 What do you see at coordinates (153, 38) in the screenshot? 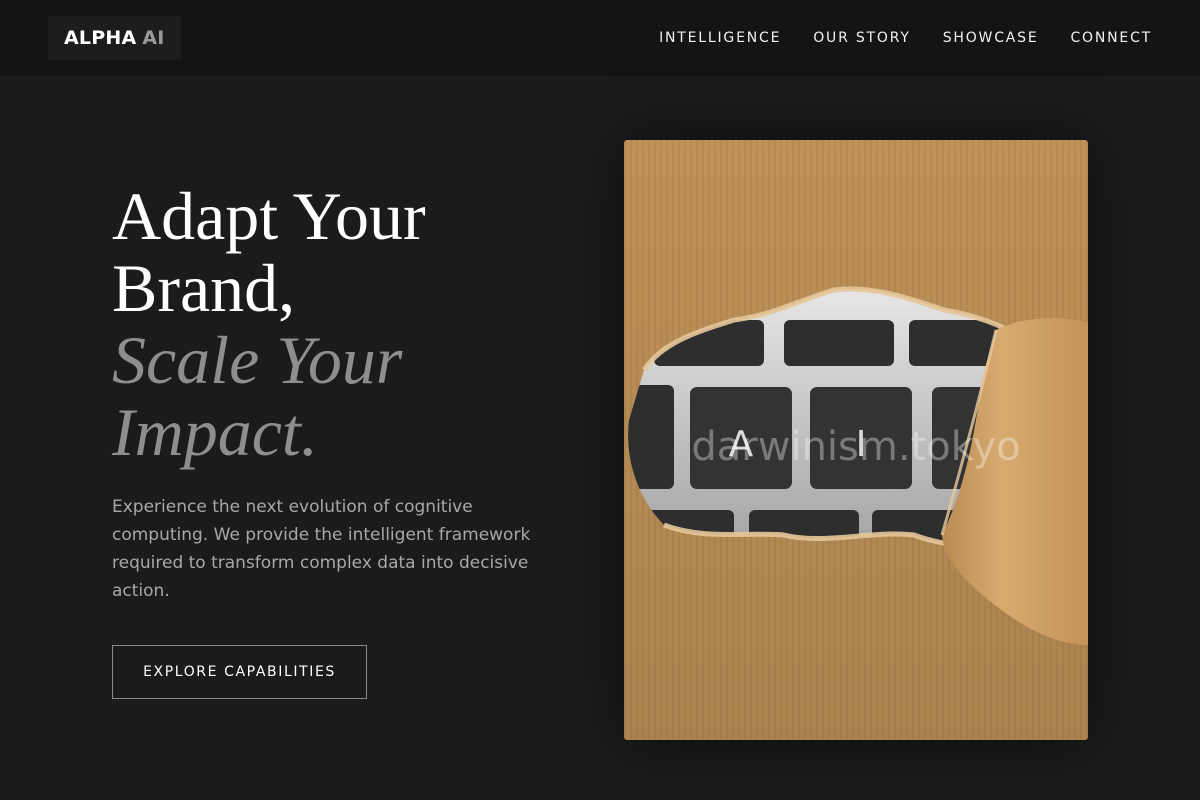
I see `logo-secondary: AI` at bounding box center [153, 38].